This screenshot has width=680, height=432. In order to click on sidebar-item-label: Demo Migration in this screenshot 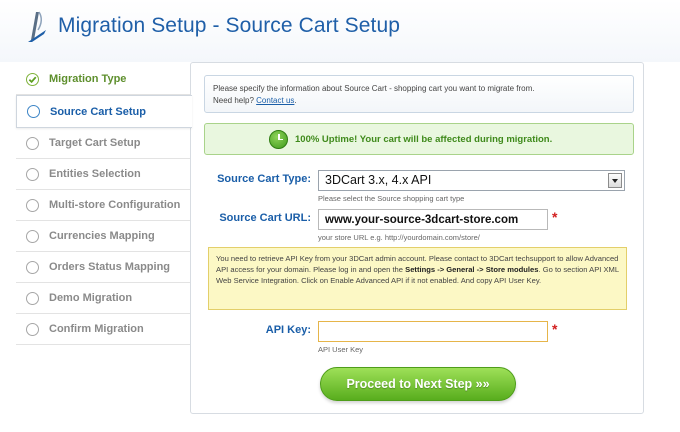, I will do `click(91, 298)`.